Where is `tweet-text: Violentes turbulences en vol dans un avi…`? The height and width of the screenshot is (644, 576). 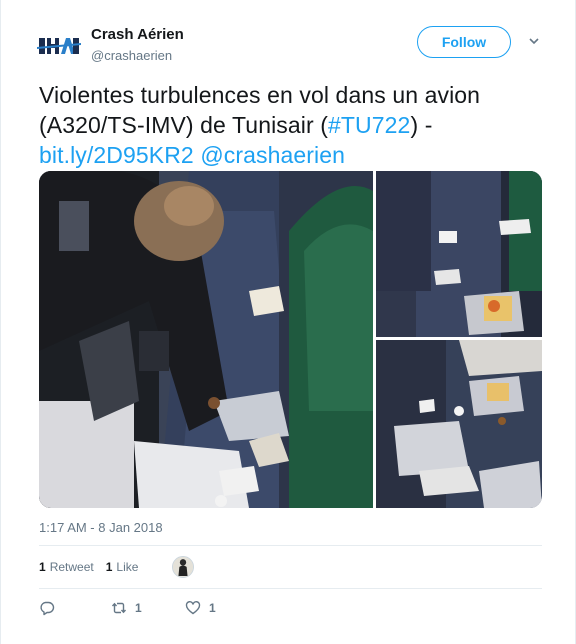
tweet-text: Violentes turbulences en vol dans un avi… is located at coordinates (294, 125).